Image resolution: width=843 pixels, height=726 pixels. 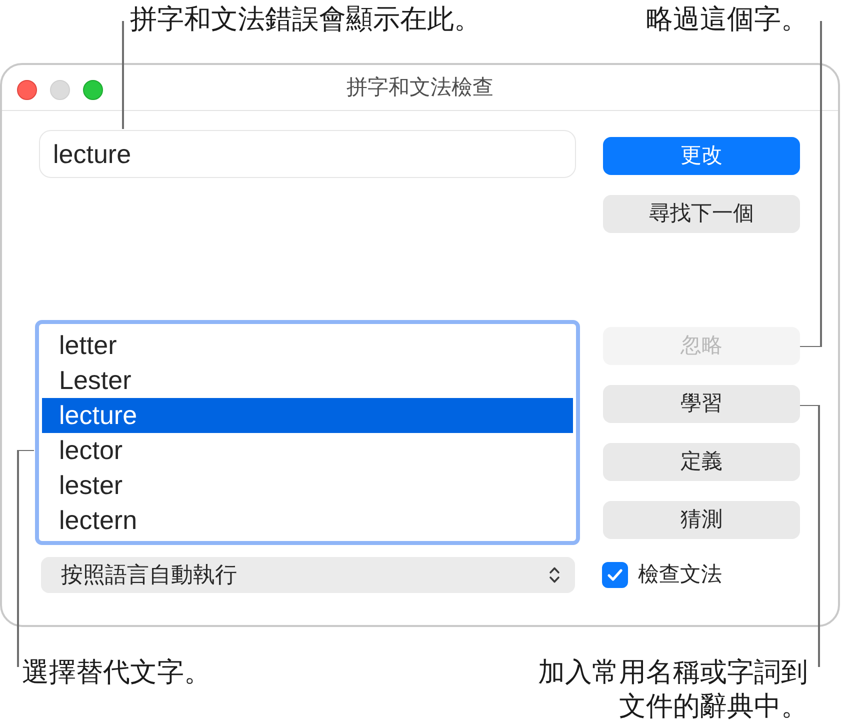 What do you see at coordinates (27, 90) in the screenshot?
I see `close-button` at bounding box center [27, 90].